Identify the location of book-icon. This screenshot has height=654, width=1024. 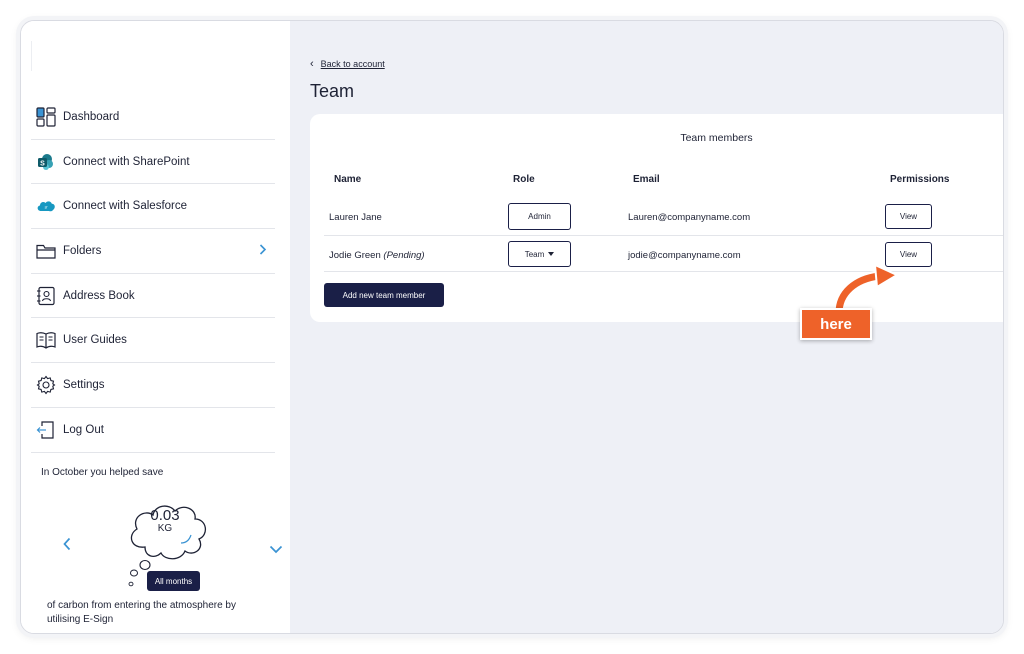
(46, 340).